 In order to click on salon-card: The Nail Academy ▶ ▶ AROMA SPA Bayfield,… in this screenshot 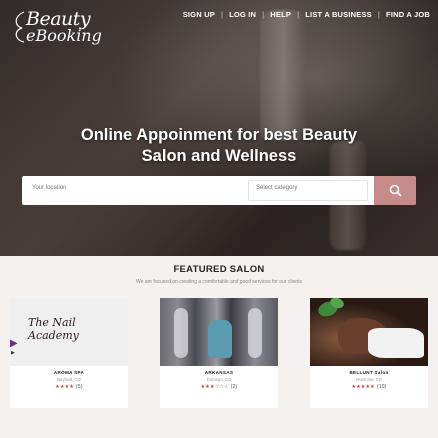, I will do `click(69, 353)`.